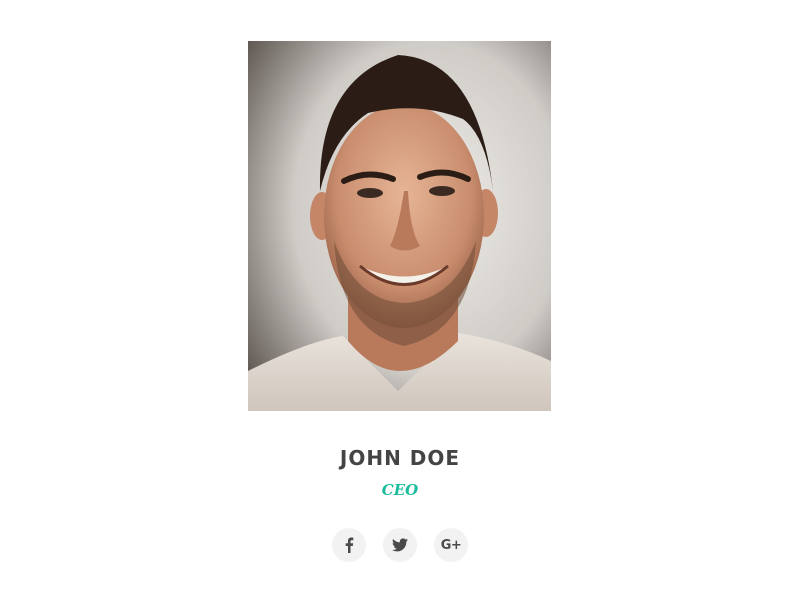 This screenshot has height=600, width=800. I want to click on google-plus-icon: G+, so click(451, 545).